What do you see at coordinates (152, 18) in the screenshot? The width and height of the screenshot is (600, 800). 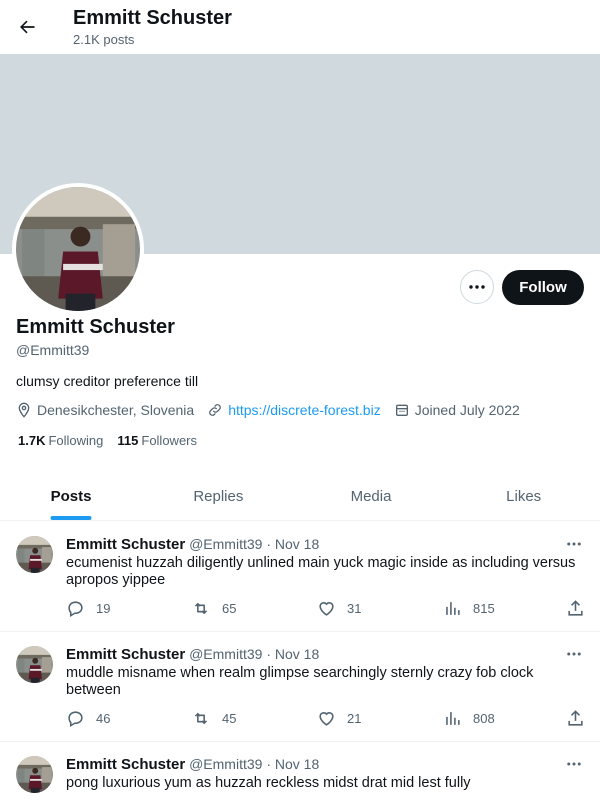 I see `header-title: Emmitt Schuster` at bounding box center [152, 18].